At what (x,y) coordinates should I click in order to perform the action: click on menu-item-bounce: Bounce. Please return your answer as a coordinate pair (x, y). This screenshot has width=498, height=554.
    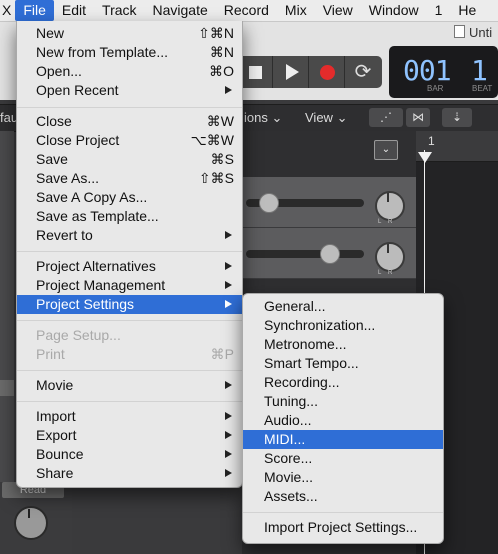
    Looking at the image, I should click on (129, 454).